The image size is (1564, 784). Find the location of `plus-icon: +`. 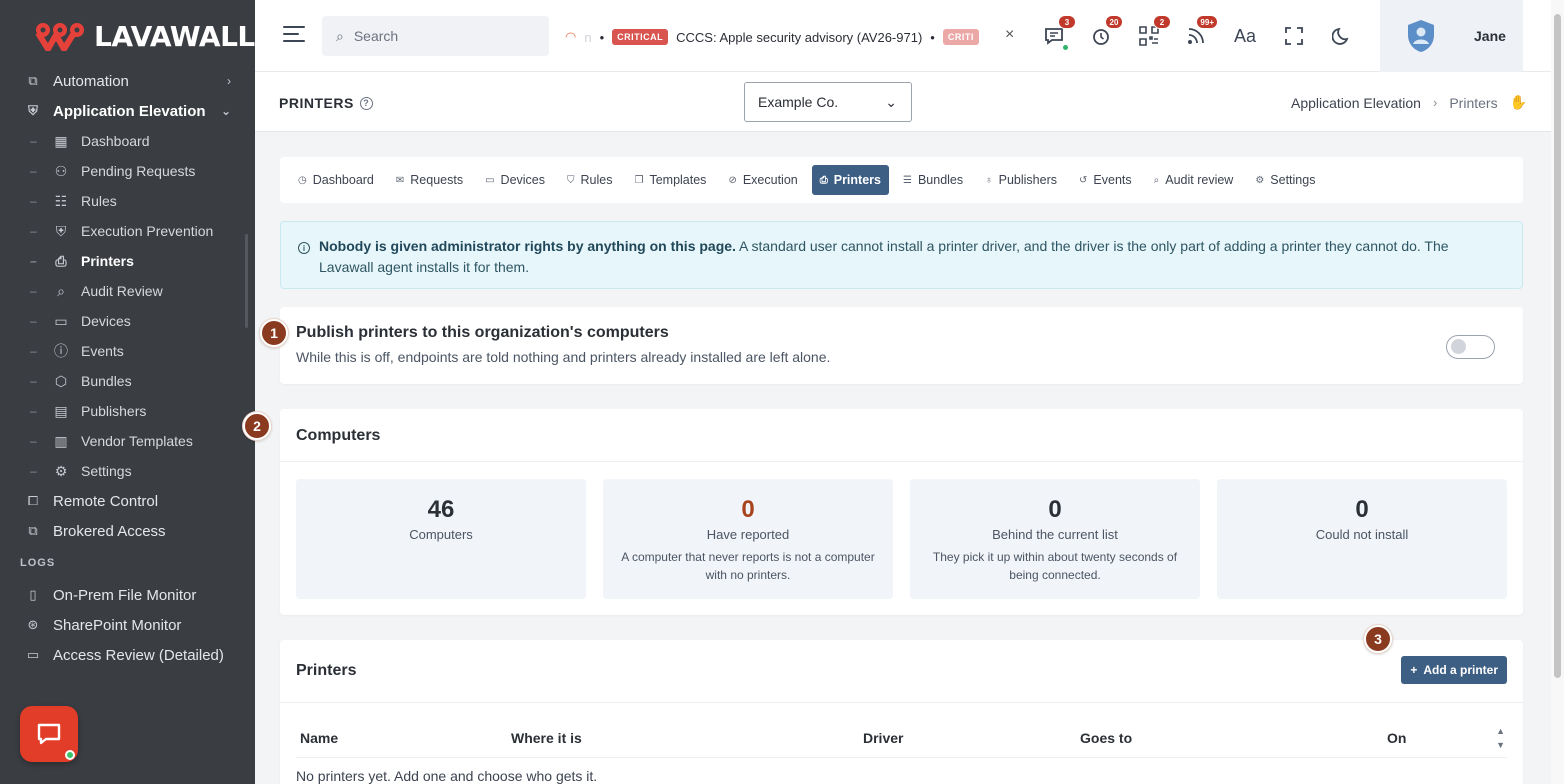

plus-icon: + is located at coordinates (1414, 670).